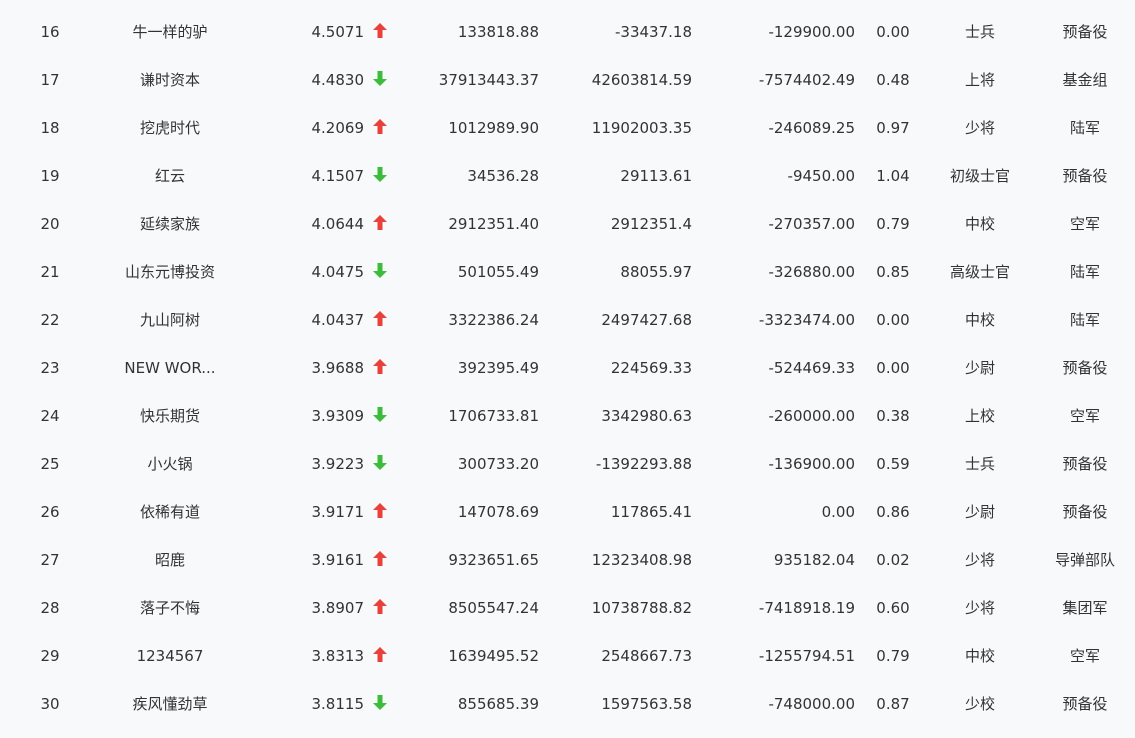 This screenshot has height=738, width=1135. What do you see at coordinates (643, 464) in the screenshot?
I see `value-2: -1392293.88` at bounding box center [643, 464].